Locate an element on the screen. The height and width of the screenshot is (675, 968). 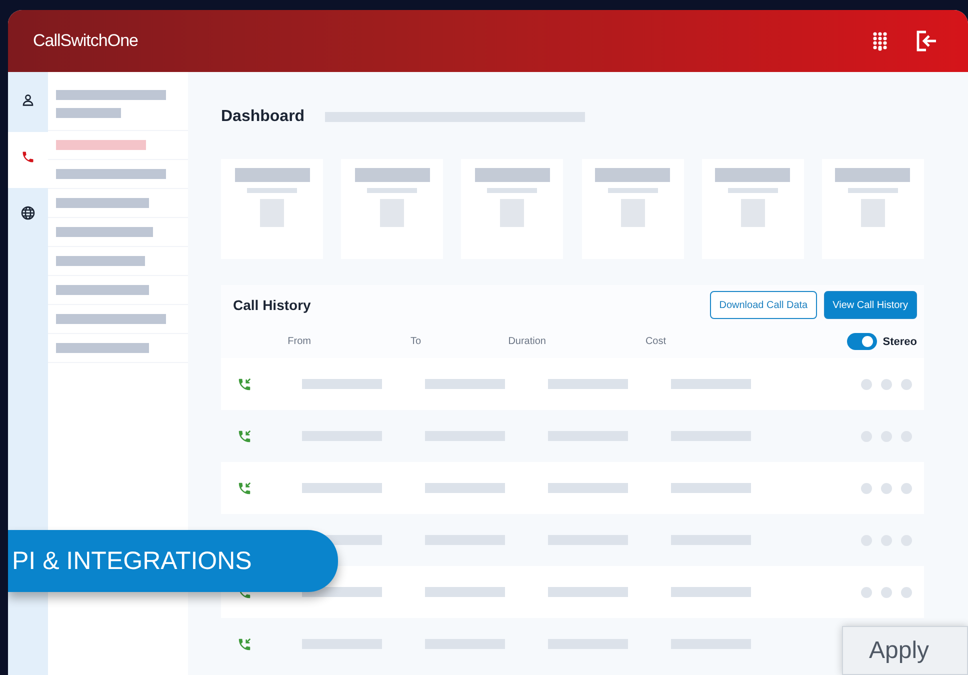
person-icon is located at coordinates (28, 100).